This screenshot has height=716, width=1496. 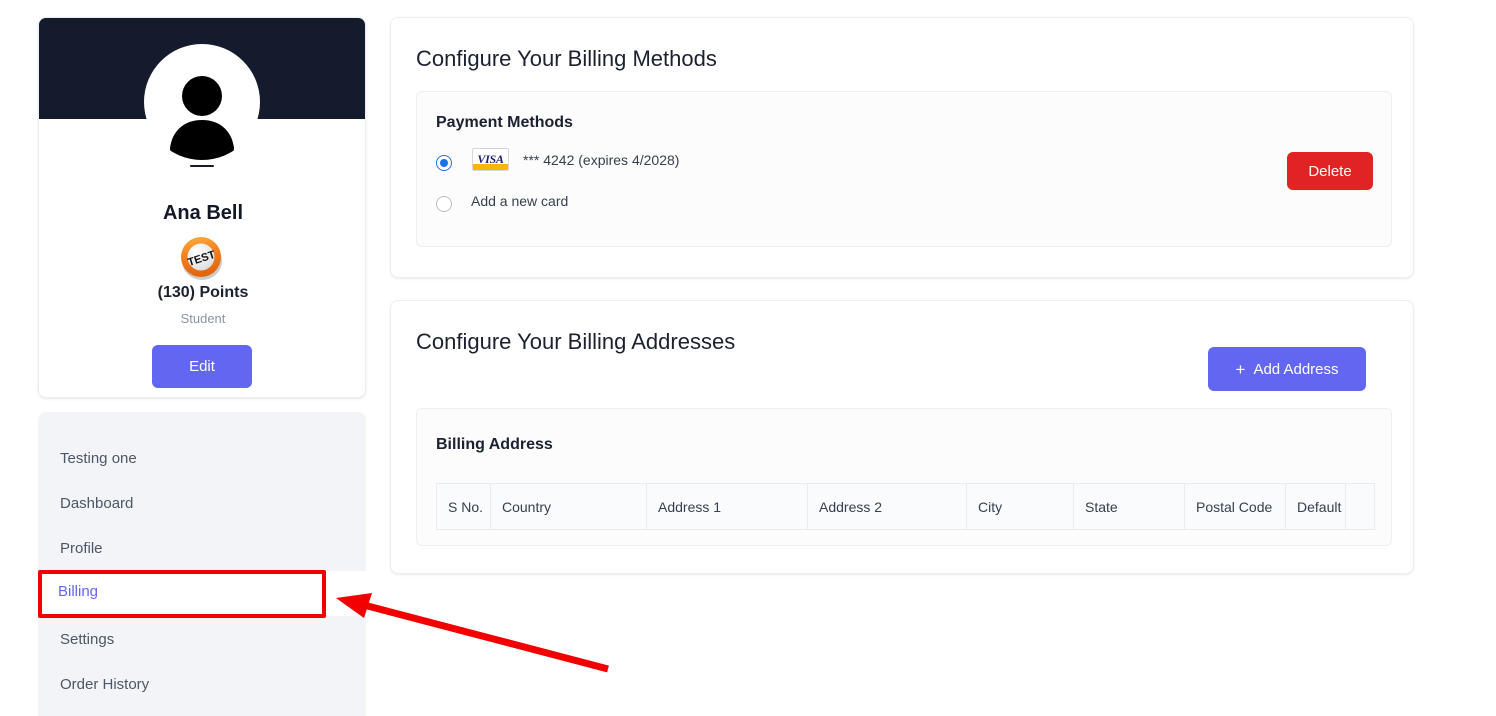 What do you see at coordinates (202, 503) in the screenshot?
I see `sidebar-item-dashboard: Dashboard` at bounding box center [202, 503].